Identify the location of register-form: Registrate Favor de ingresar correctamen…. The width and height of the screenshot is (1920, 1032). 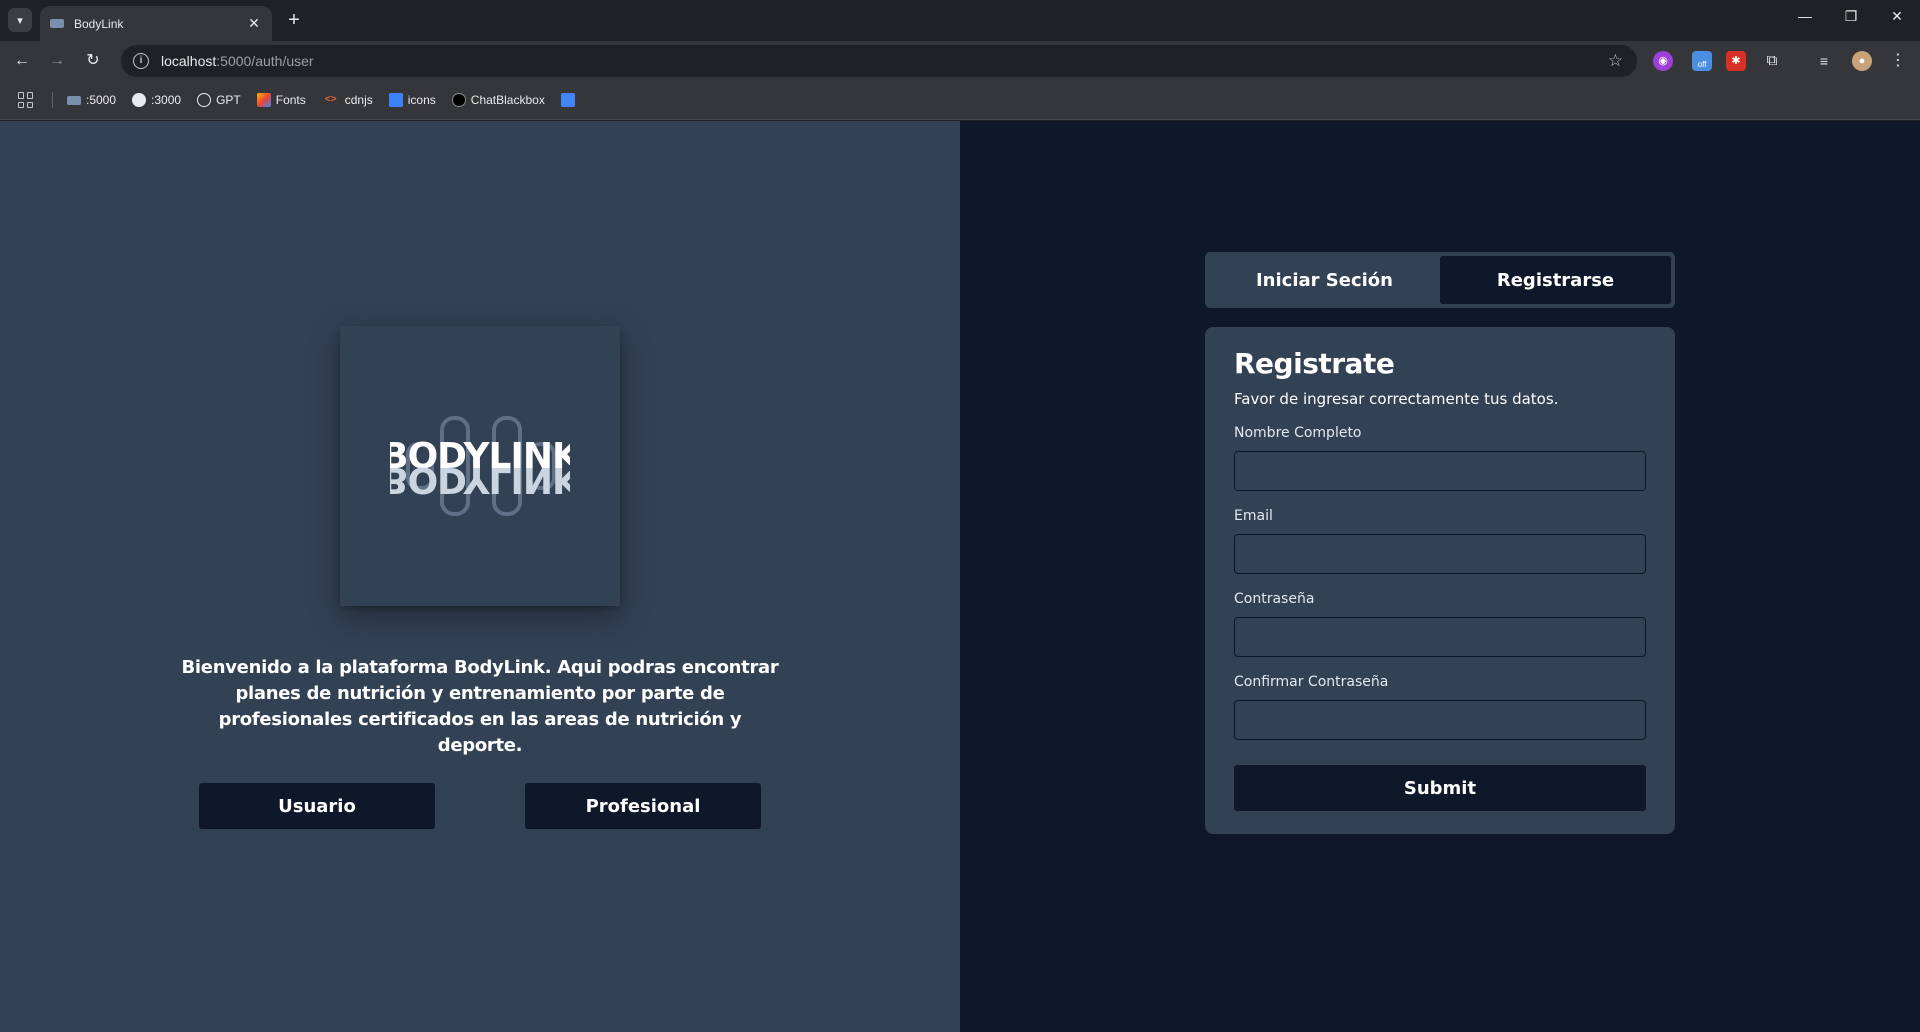
(1440, 580).